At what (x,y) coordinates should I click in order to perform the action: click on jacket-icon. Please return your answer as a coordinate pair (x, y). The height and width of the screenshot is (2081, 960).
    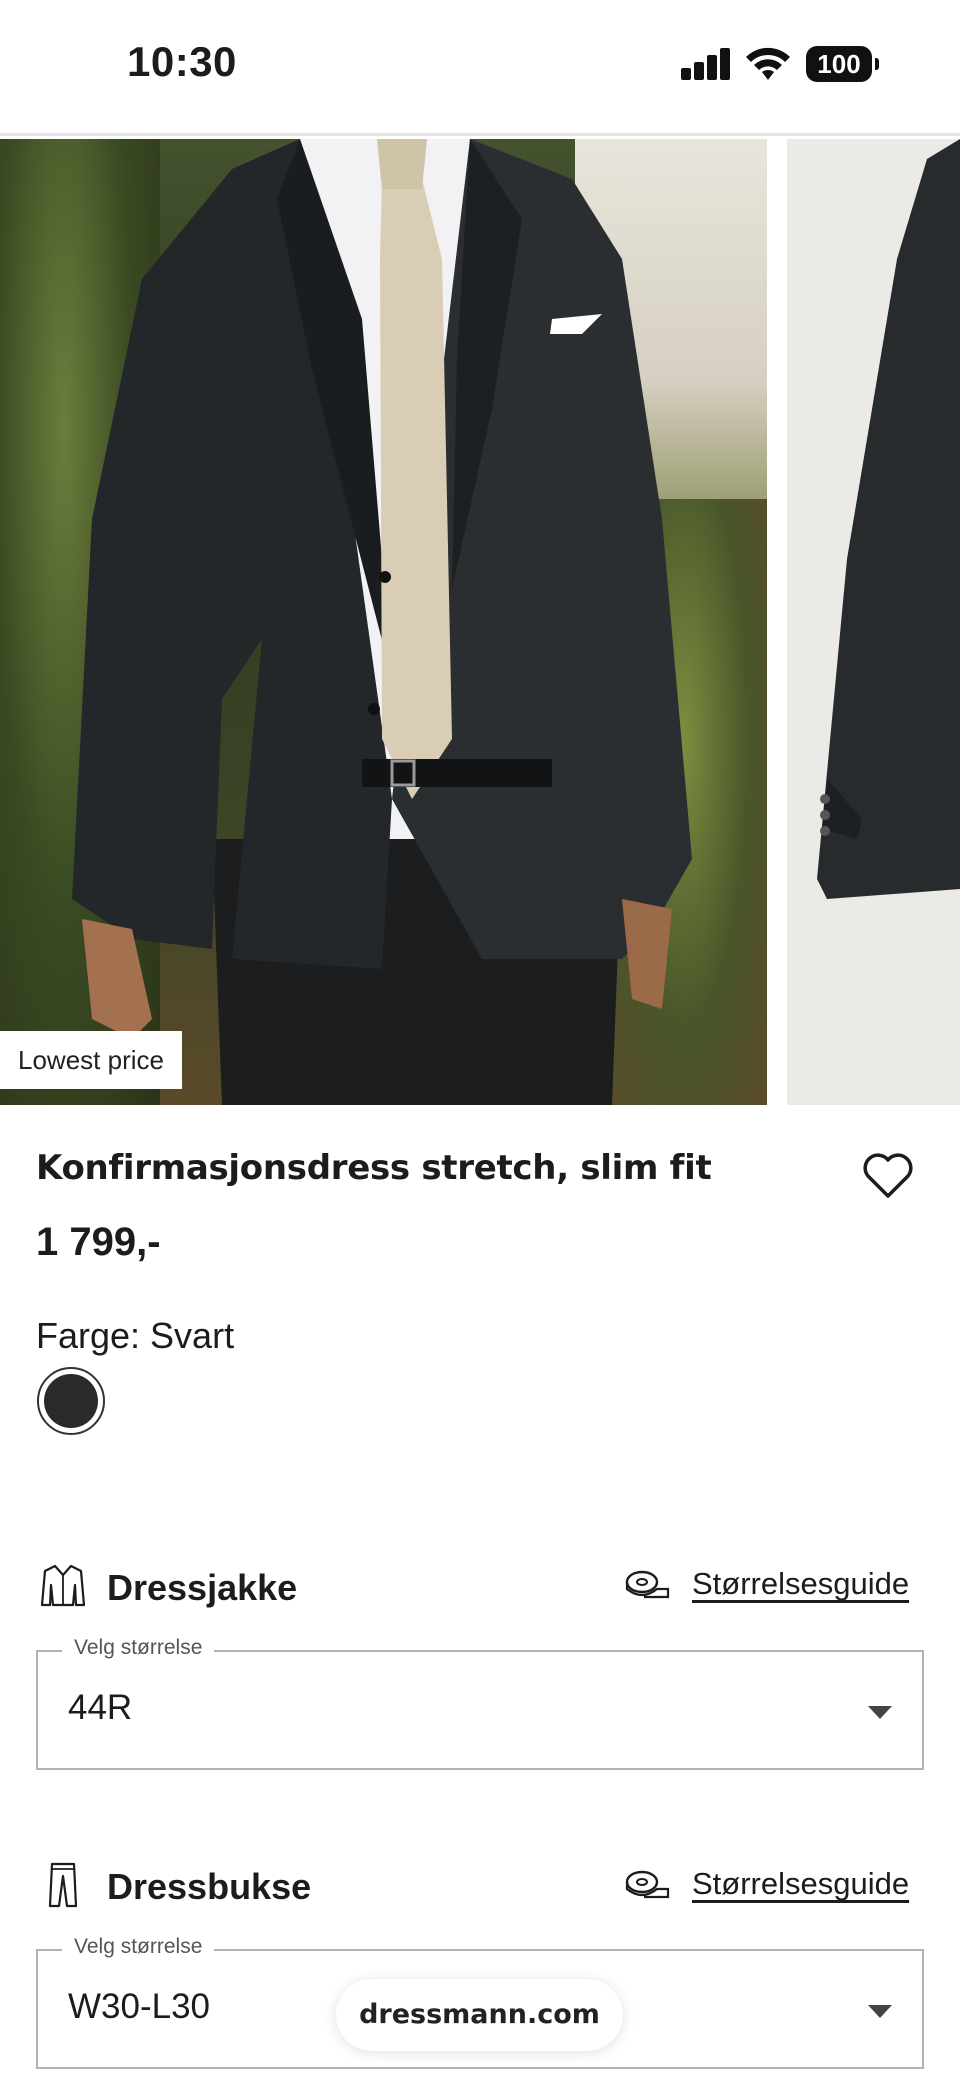
    Looking at the image, I should click on (63, 1585).